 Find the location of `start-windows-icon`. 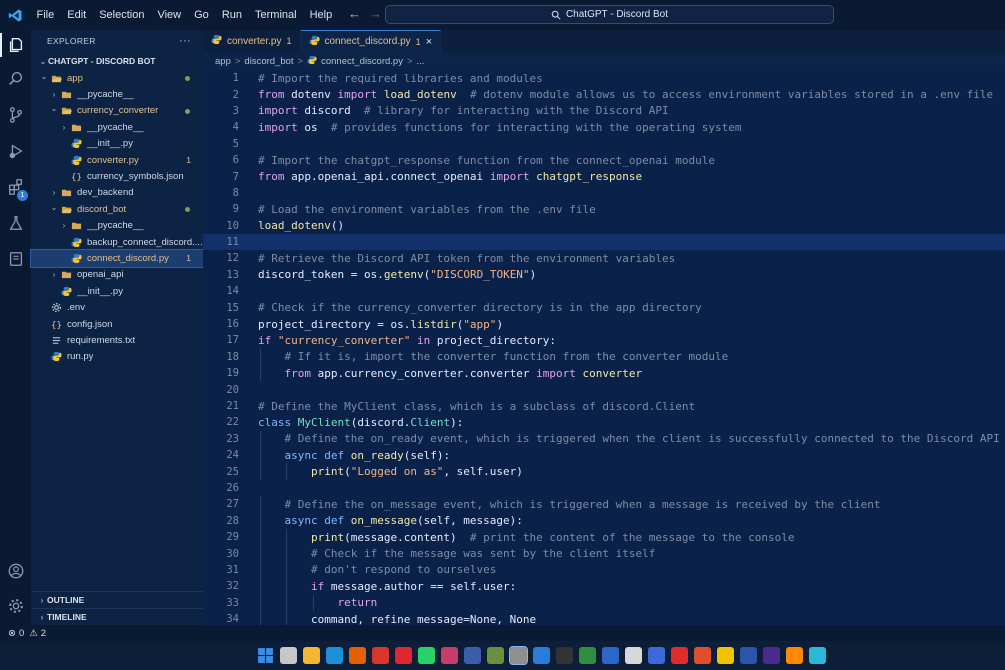

start-windows-icon is located at coordinates (265, 655).